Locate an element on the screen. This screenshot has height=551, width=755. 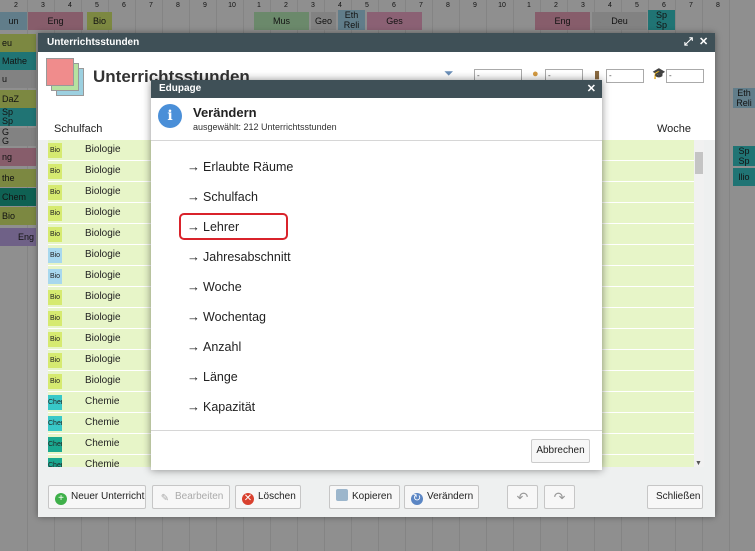
change-button: ↻ Verändern is located at coordinates (441, 497).